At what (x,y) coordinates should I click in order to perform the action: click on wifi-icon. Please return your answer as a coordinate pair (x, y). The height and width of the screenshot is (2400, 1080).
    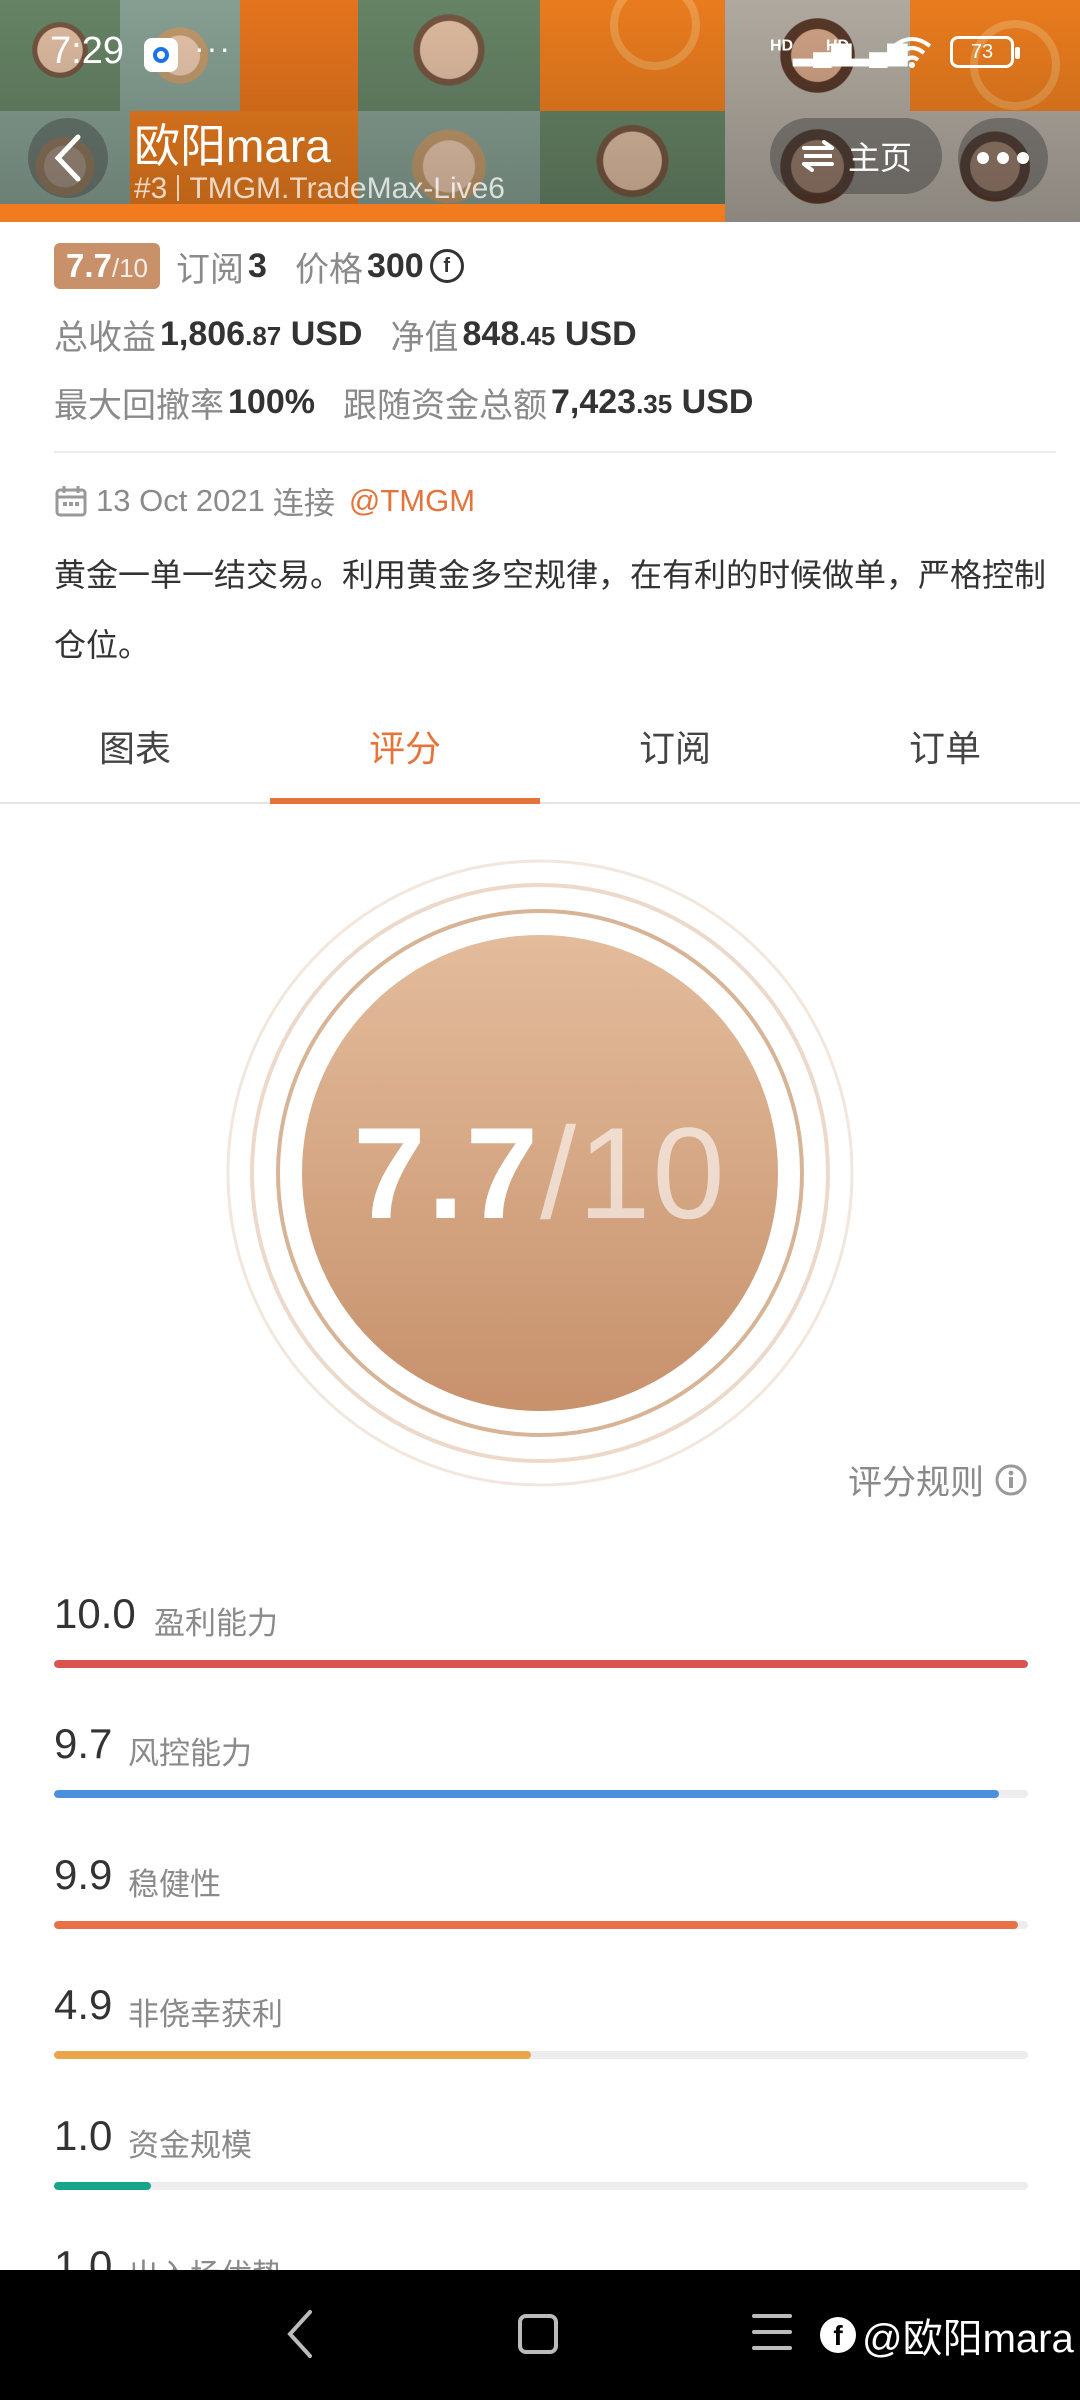
    Looking at the image, I should click on (912, 55).